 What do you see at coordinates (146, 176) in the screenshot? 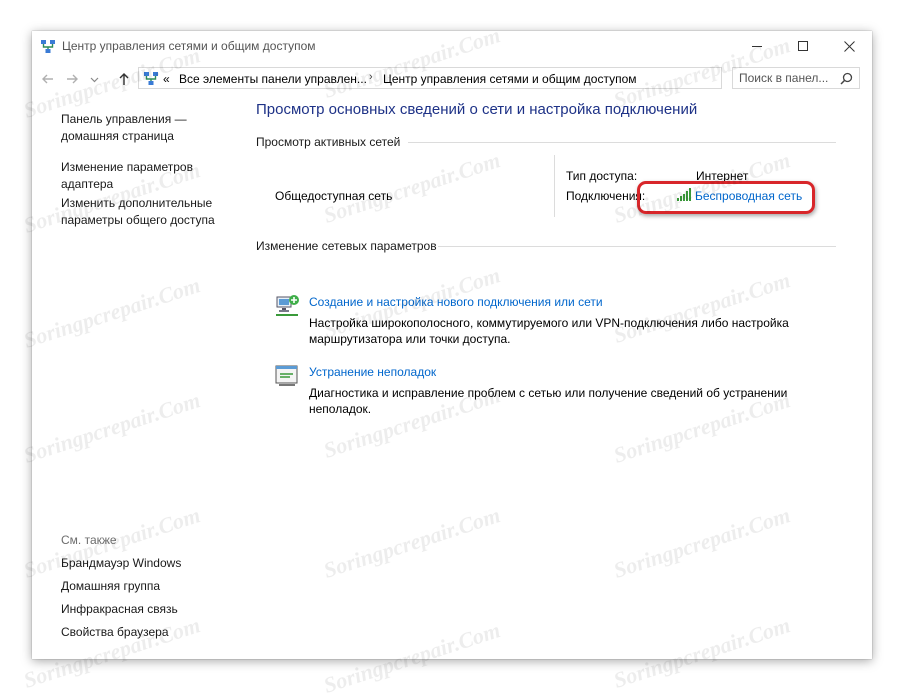
I see `change-adapter-settings-link: Изменение параметров адаптера` at bounding box center [146, 176].